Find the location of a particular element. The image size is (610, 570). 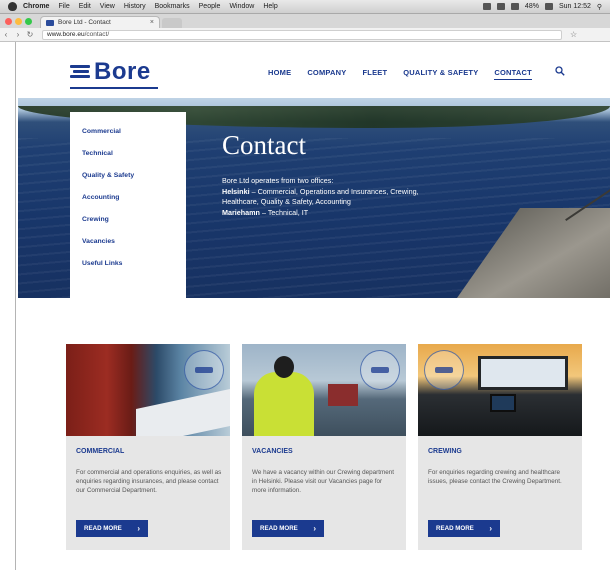

browser-tab-strip: Bore Ltd - Contact × is located at coordinates (305, 21).